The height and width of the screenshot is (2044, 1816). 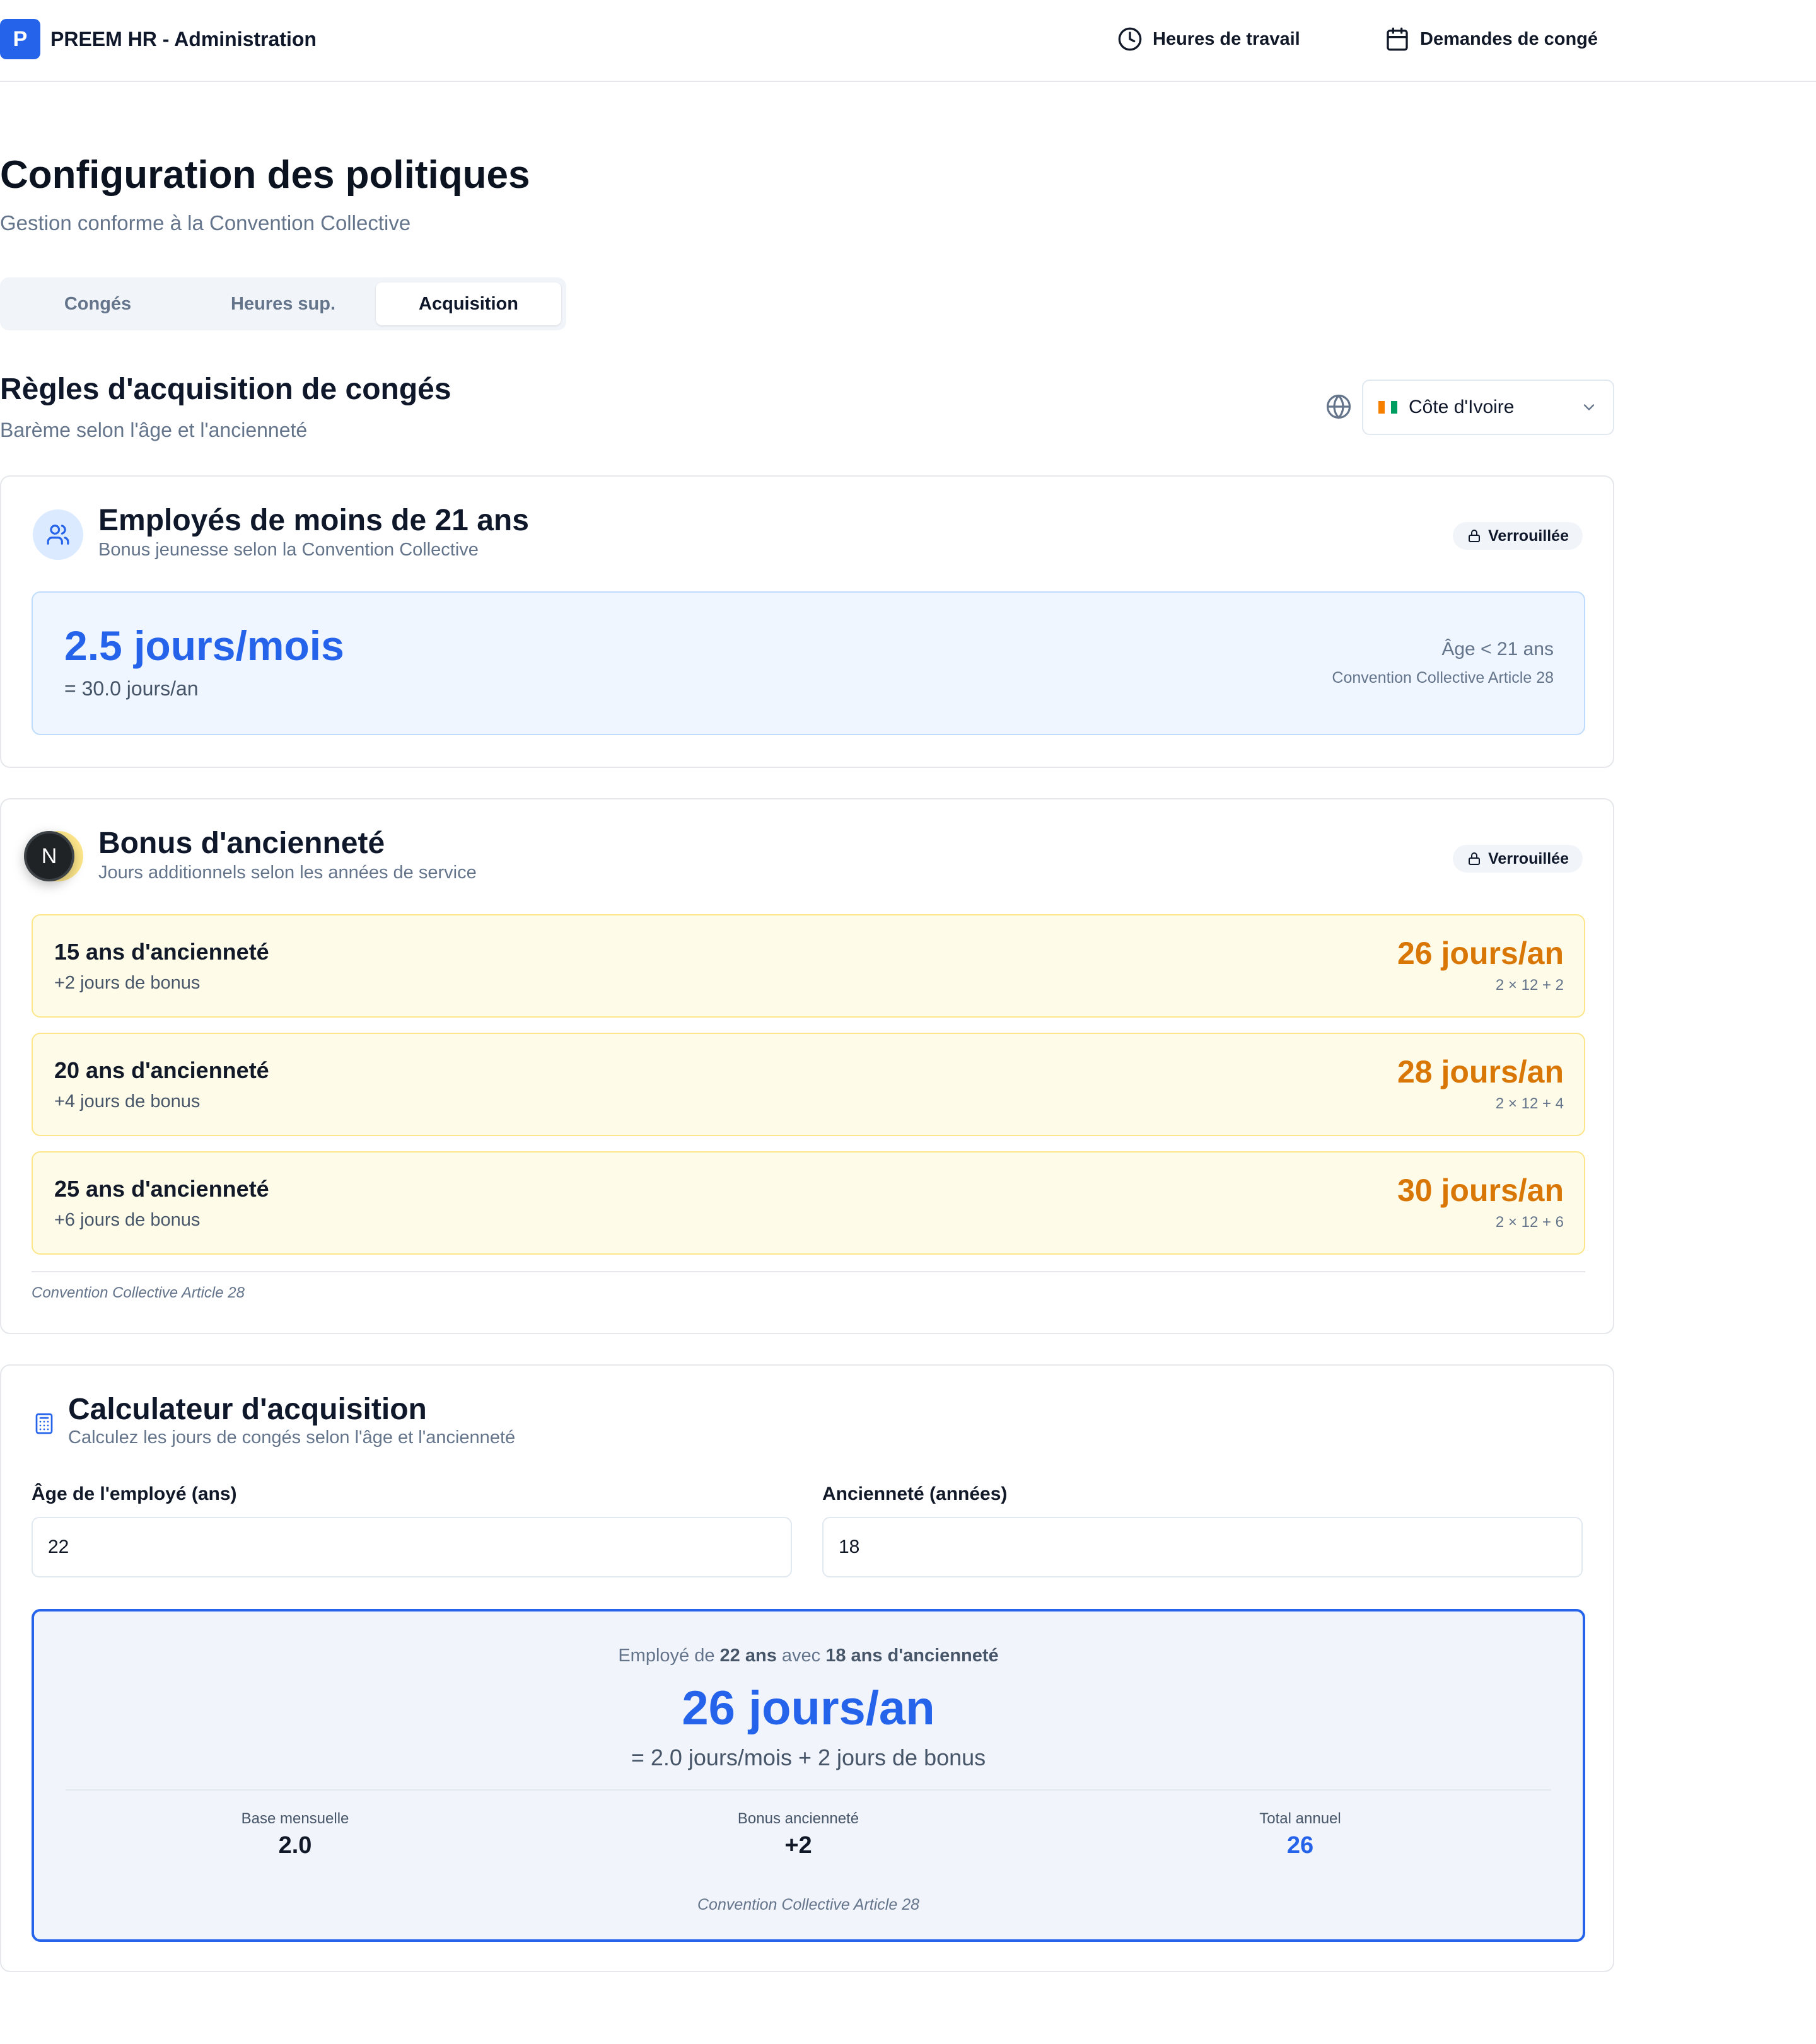 I want to click on globe-icon, so click(x=1338, y=406).